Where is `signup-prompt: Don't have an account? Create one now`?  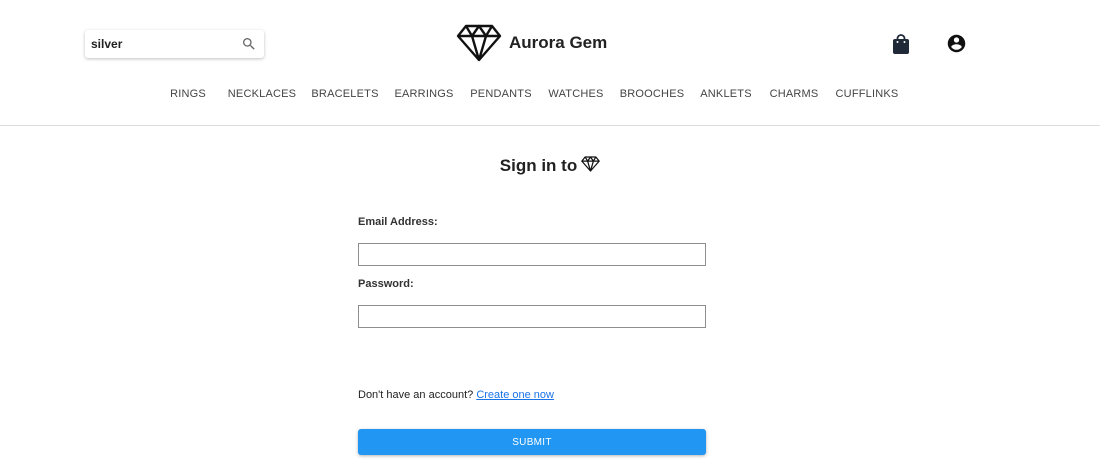
signup-prompt: Don't have an account? Create one now is located at coordinates (456, 395).